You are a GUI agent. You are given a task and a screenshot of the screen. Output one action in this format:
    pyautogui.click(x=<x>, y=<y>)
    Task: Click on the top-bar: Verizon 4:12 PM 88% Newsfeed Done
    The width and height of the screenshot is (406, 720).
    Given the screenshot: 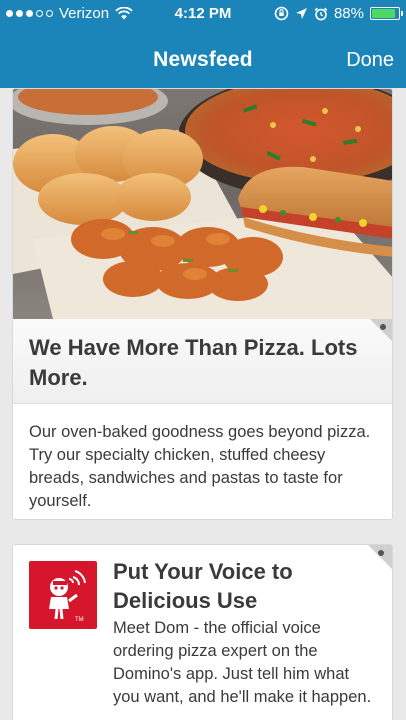 What is the action you would take?
    pyautogui.click(x=203, y=44)
    